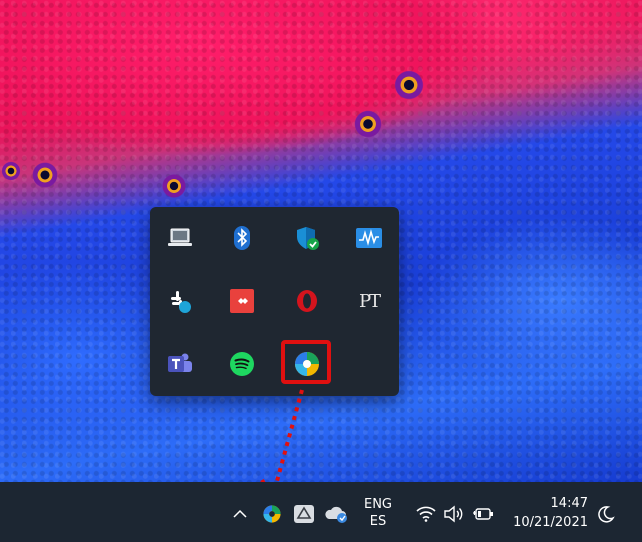 Image resolution: width=642 pixels, height=542 pixels. What do you see at coordinates (274, 301) in the screenshot?
I see `tray-overflow-flyout: PT` at bounding box center [274, 301].